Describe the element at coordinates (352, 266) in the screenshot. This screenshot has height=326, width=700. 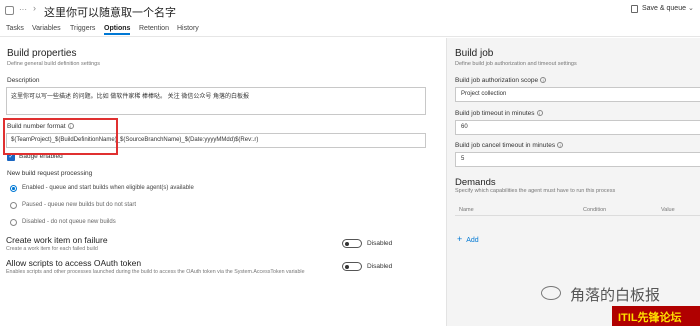
I see `oauth-toggle` at that location.